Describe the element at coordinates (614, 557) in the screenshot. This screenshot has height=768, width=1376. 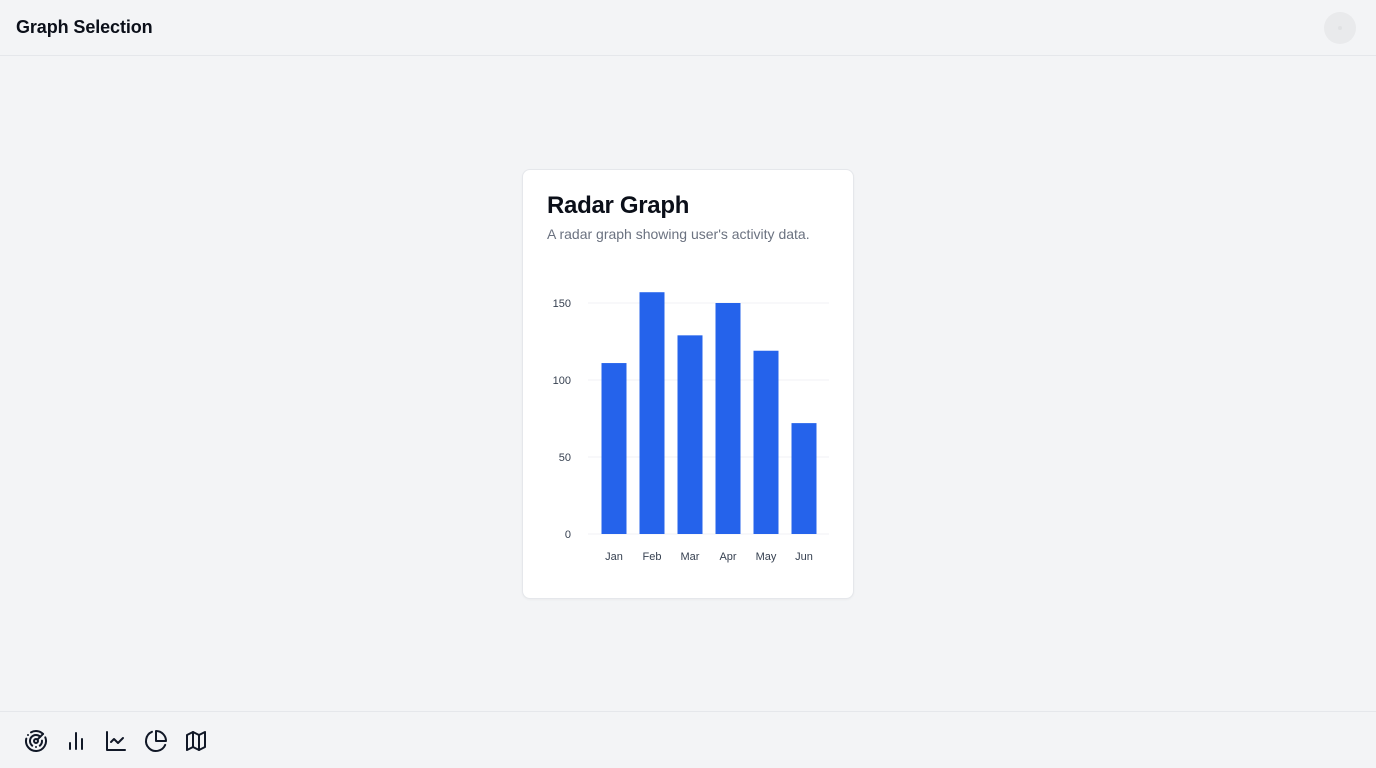
I see `x-tick-label: Jan` at that location.